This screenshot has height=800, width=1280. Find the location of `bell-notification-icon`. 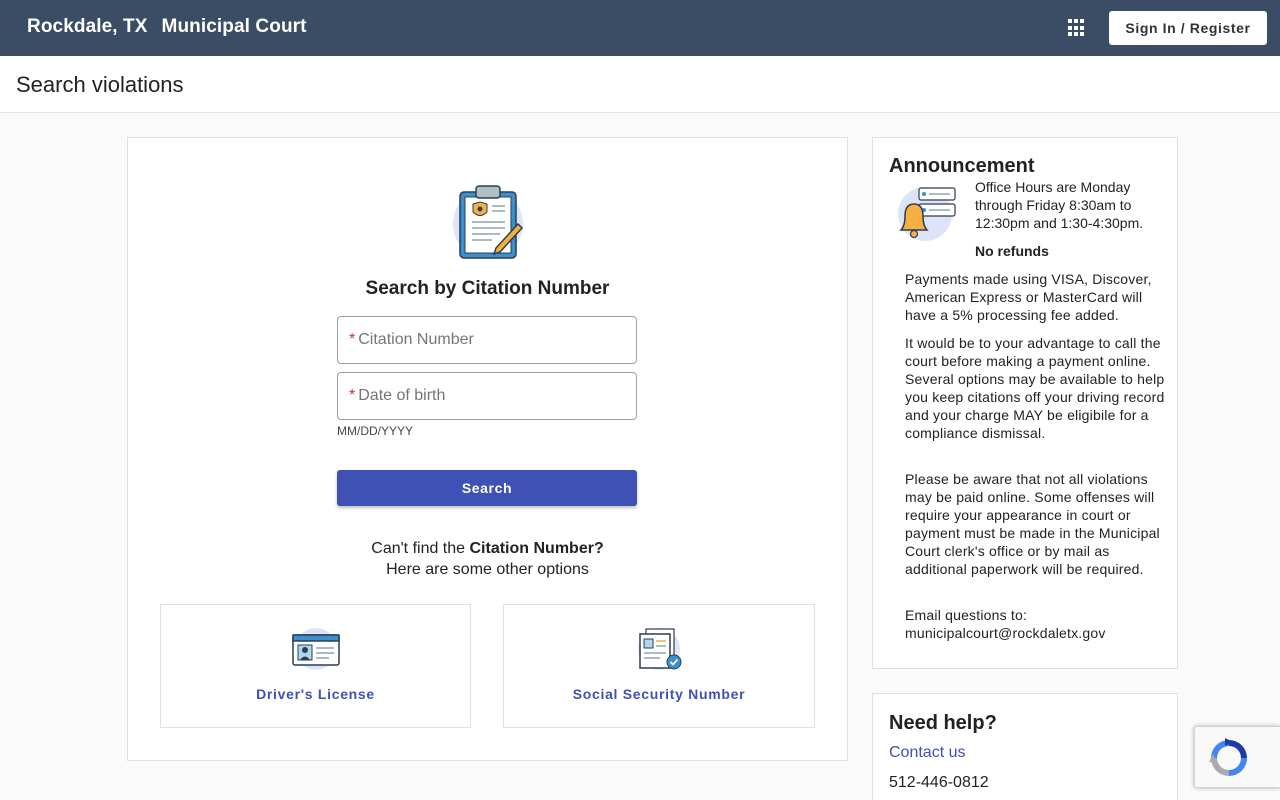

bell-notification-icon is located at coordinates (927, 214).